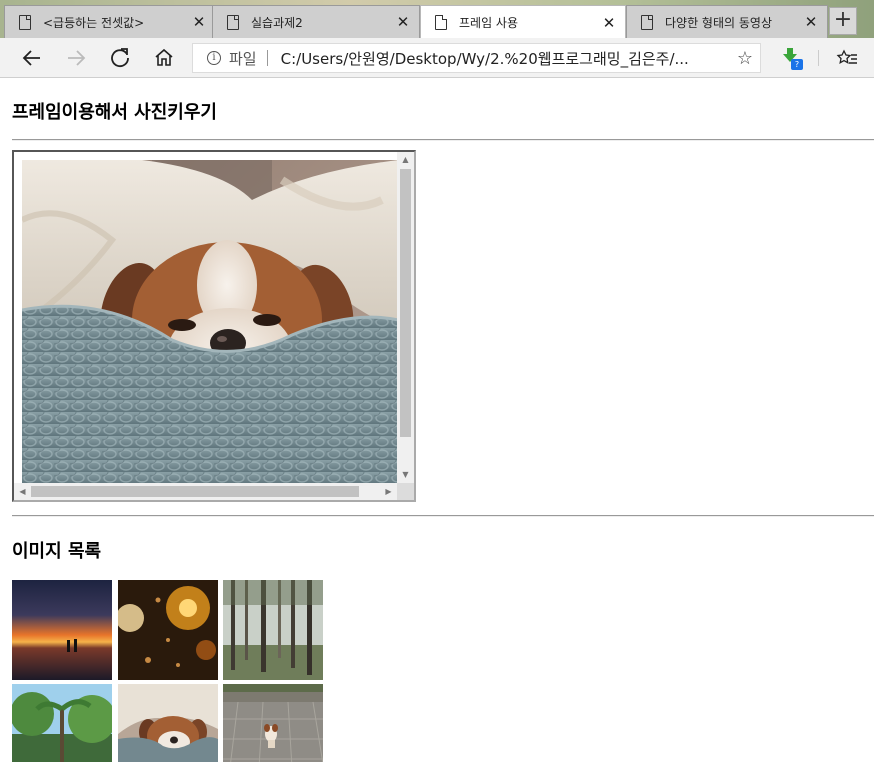 The image size is (874, 762). Describe the element at coordinates (848, 58) in the screenshot. I see `favorites-list-icon` at that location.